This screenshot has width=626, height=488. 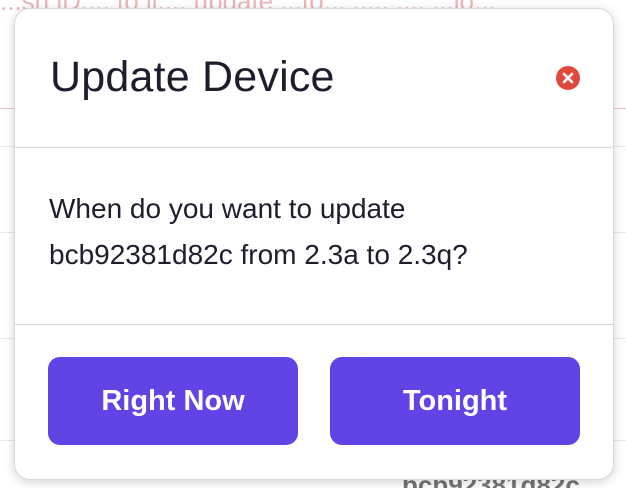 I want to click on tonight-button: Tonight, so click(x=455, y=401).